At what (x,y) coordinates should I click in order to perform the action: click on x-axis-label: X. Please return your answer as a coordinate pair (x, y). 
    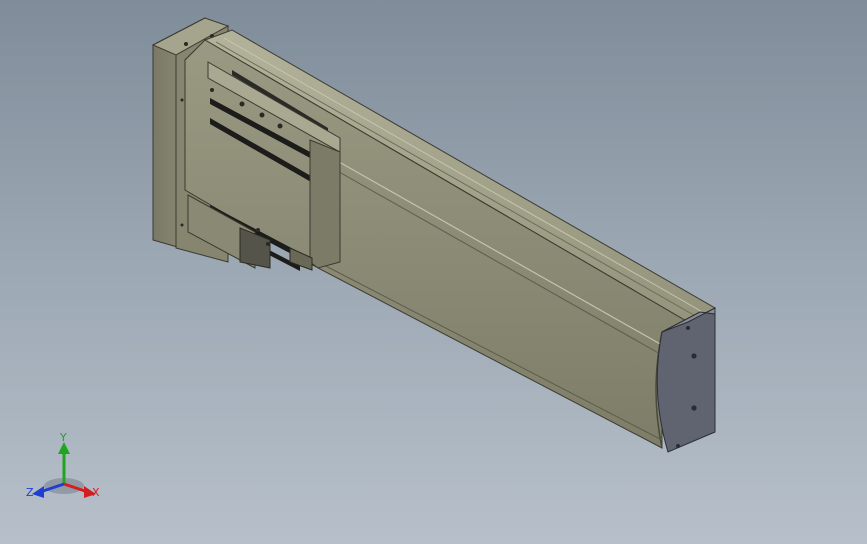
    Looking at the image, I should click on (96, 492).